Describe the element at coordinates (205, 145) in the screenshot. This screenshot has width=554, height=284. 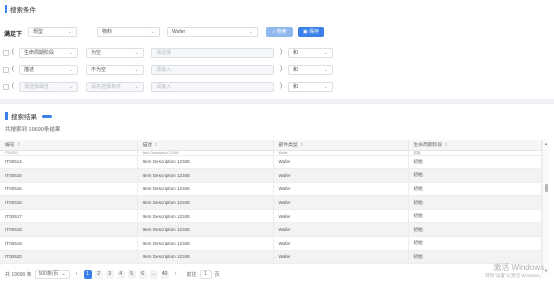
I see `column-header-description: 描述 ⇕` at that location.